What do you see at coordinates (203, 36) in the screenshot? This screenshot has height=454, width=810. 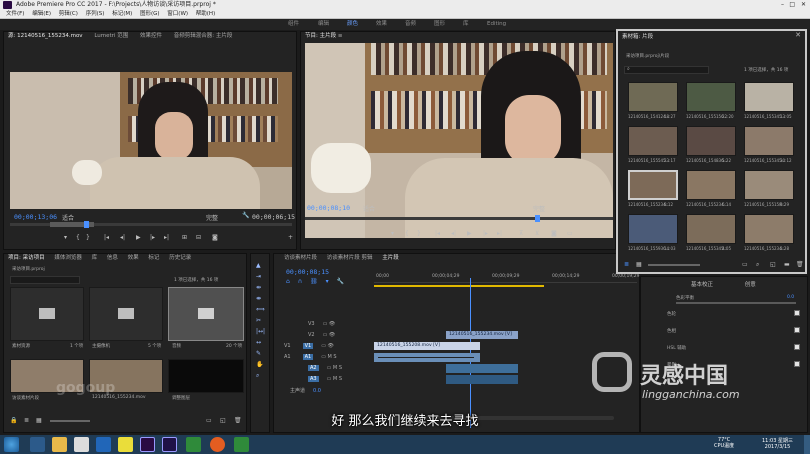 I see `tab-audio-mixer: 音频剪辑混合器: 主片段` at bounding box center [203, 36].